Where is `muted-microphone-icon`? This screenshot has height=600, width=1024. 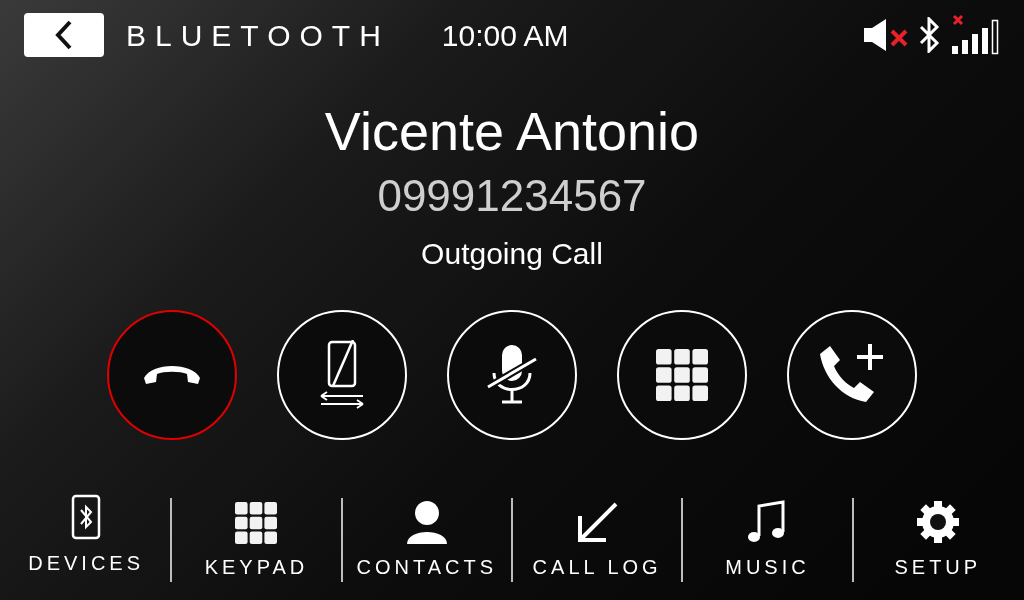 muted-microphone-icon is located at coordinates (512, 375).